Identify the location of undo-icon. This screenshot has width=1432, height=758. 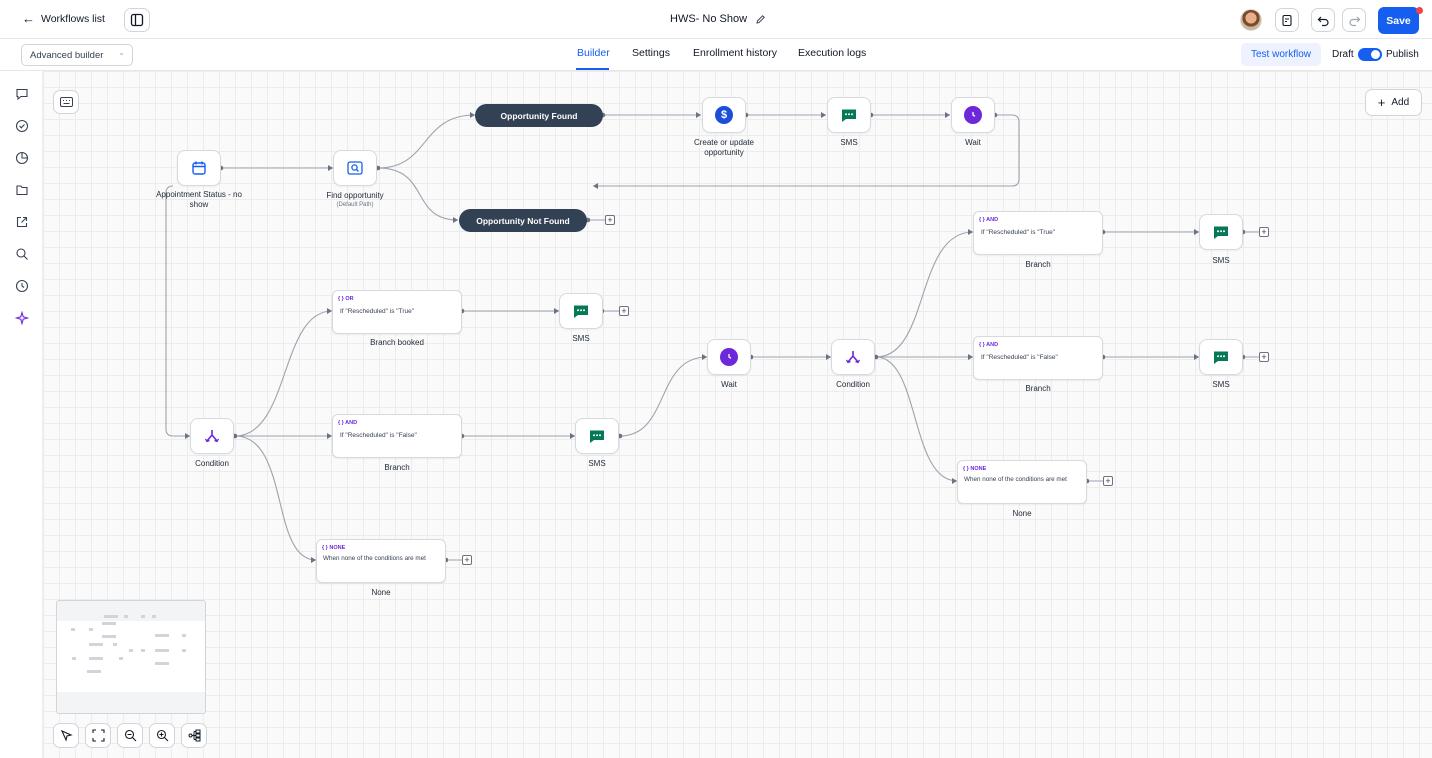
(1323, 21).